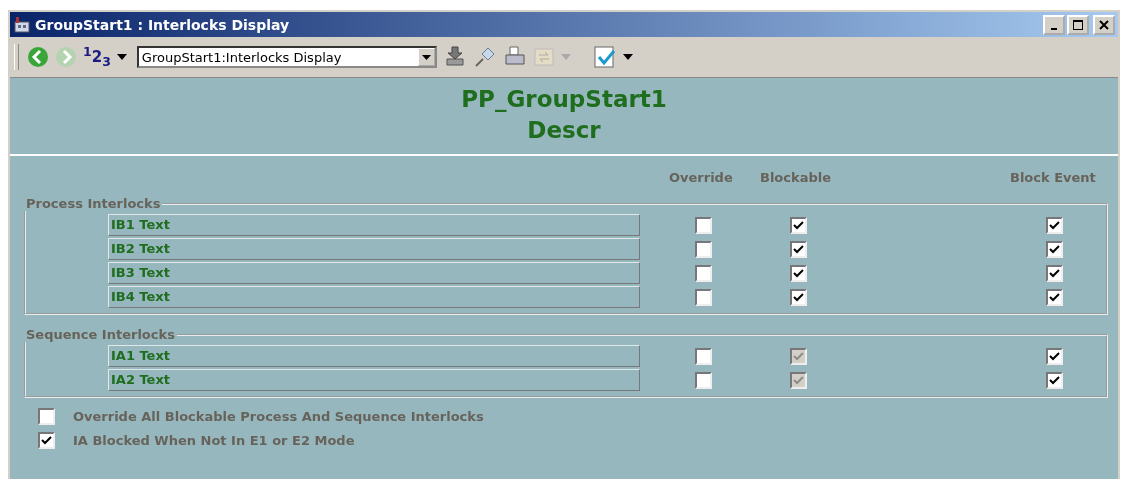 This screenshot has width=1126, height=481. I want to click on interlock-label: IB1 Text, so click(374, 225).